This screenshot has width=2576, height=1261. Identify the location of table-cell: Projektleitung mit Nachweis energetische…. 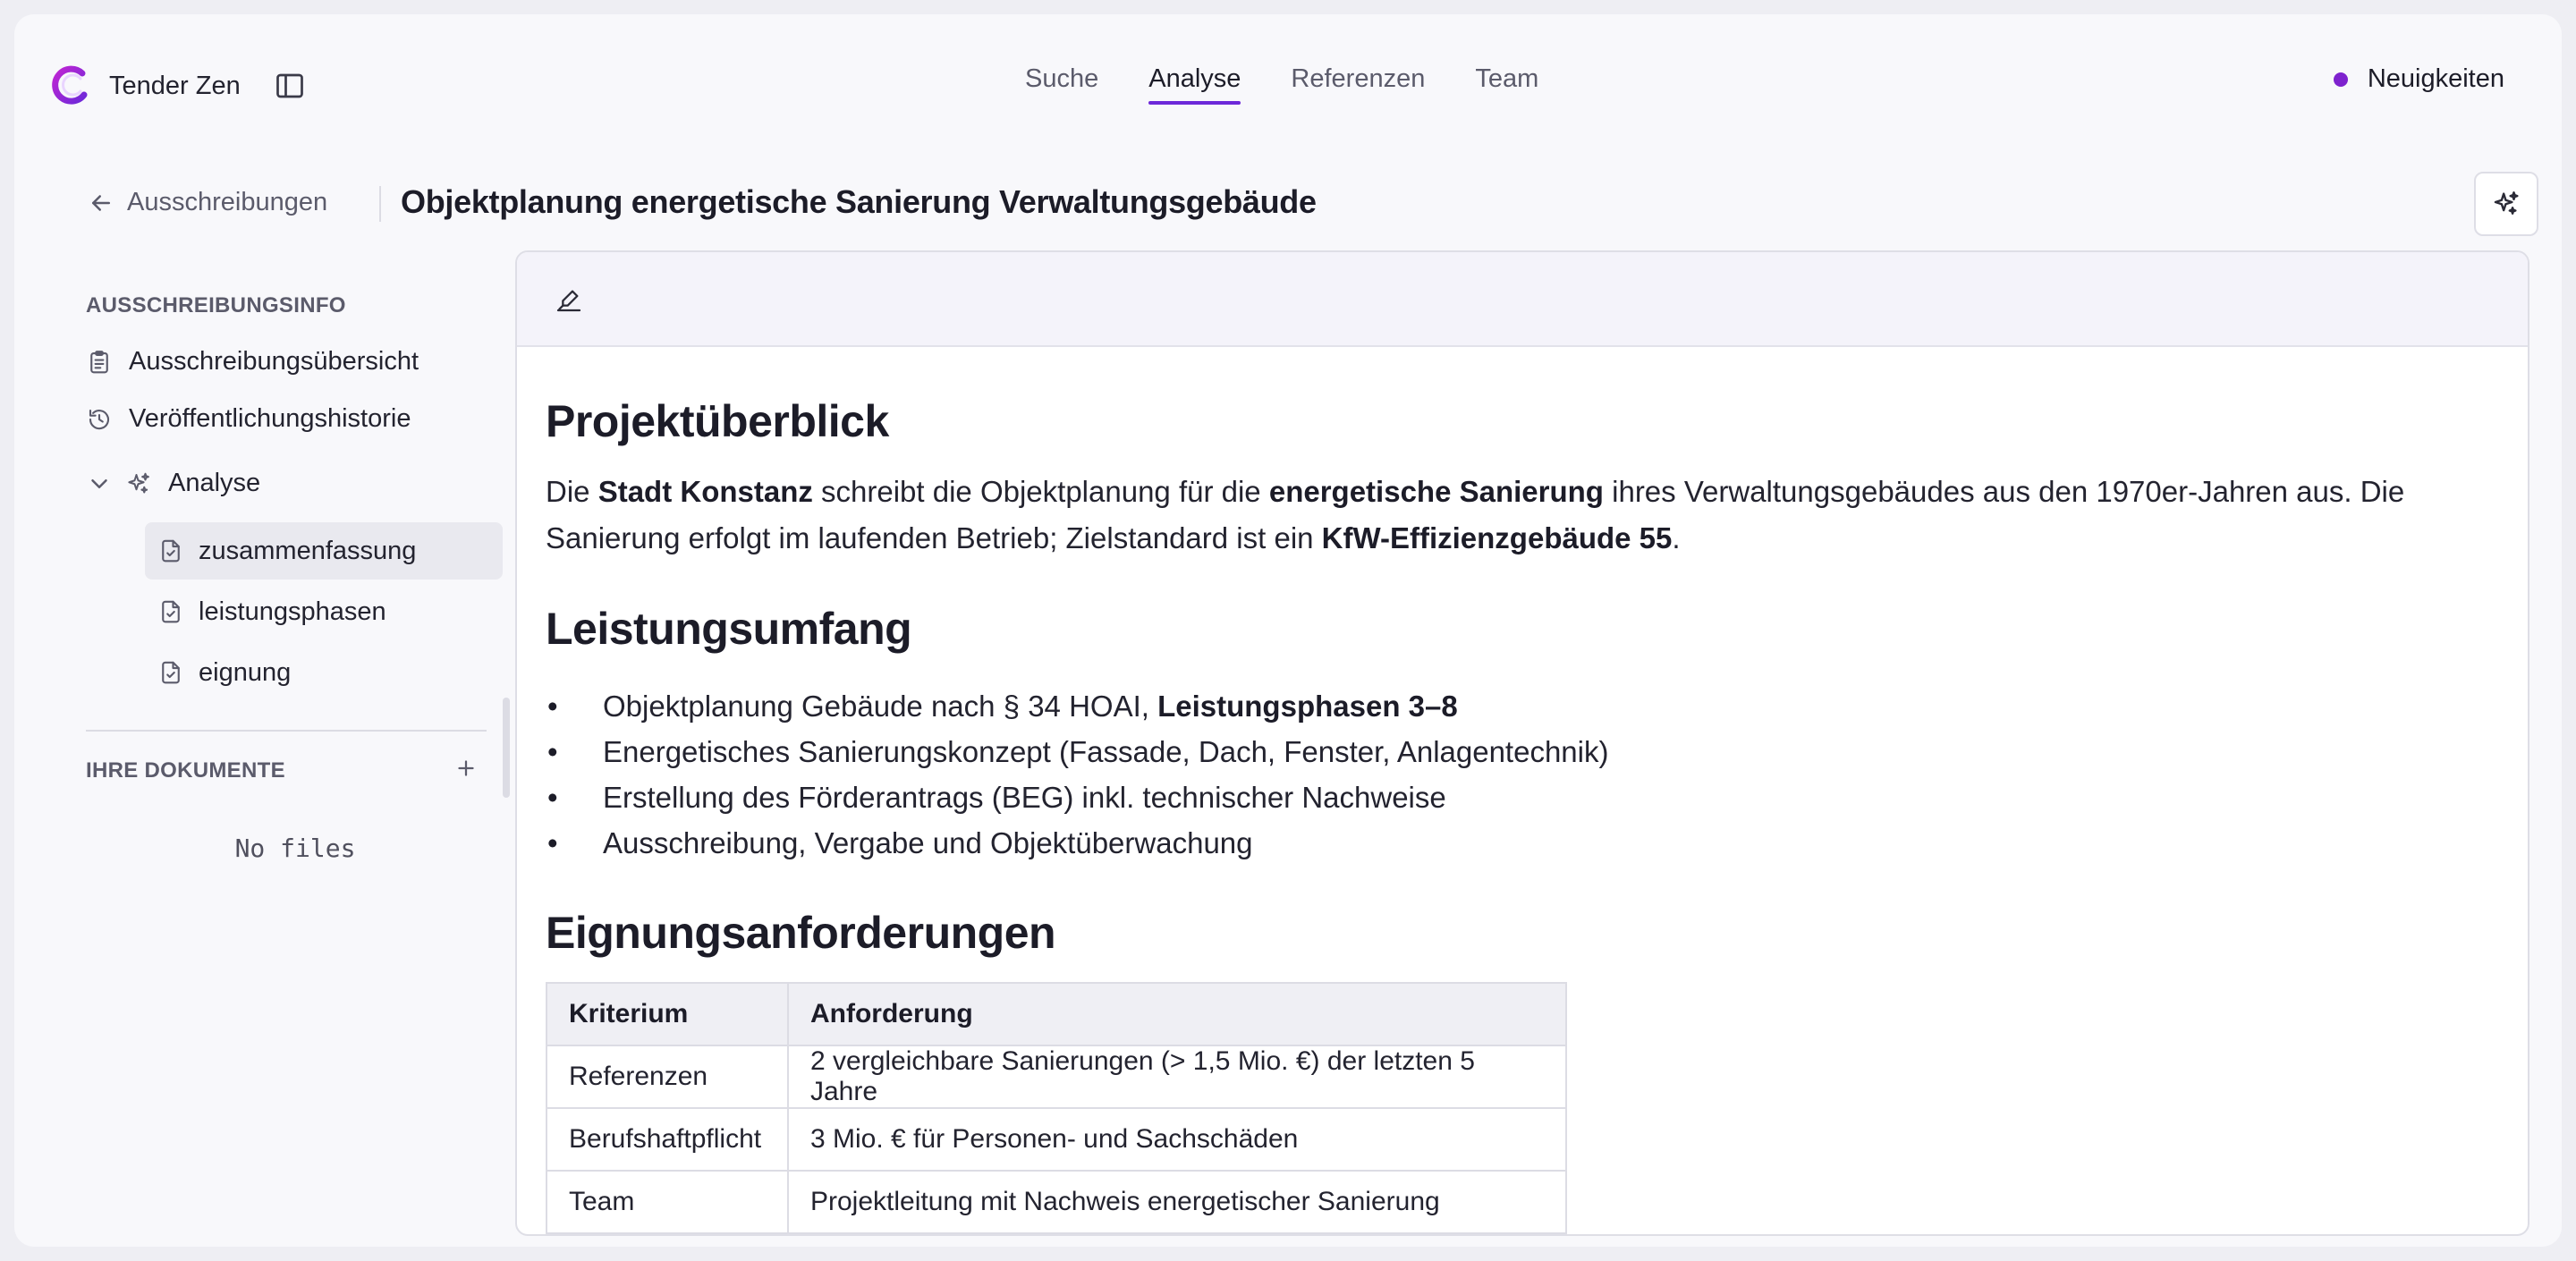
(1177, 1202).